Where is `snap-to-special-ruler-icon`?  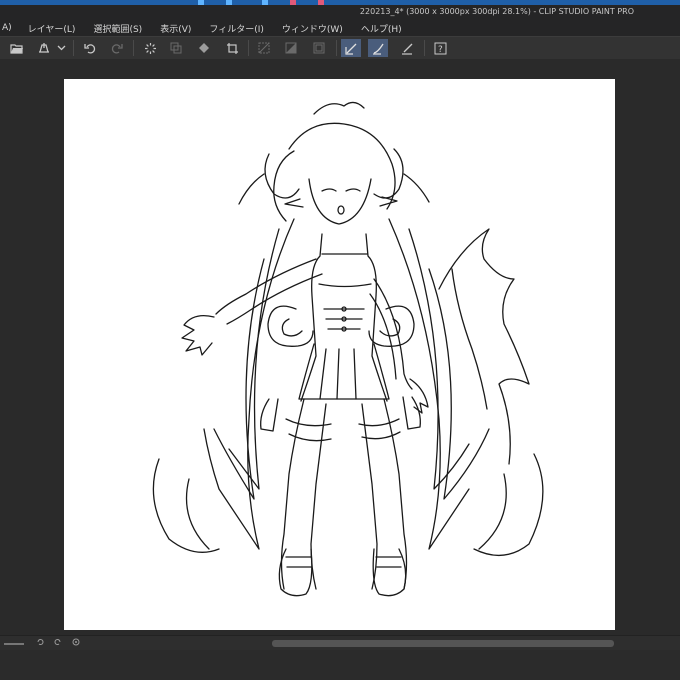 snap-to-special-ruler-icon is located at coordinates (378, 48).